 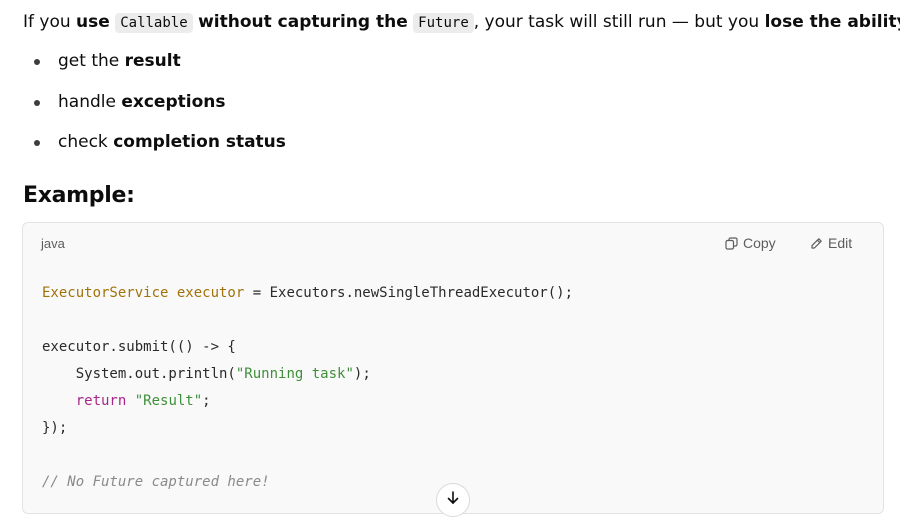 I want to click on edit-button: Edit, so click(x=831, y=243).